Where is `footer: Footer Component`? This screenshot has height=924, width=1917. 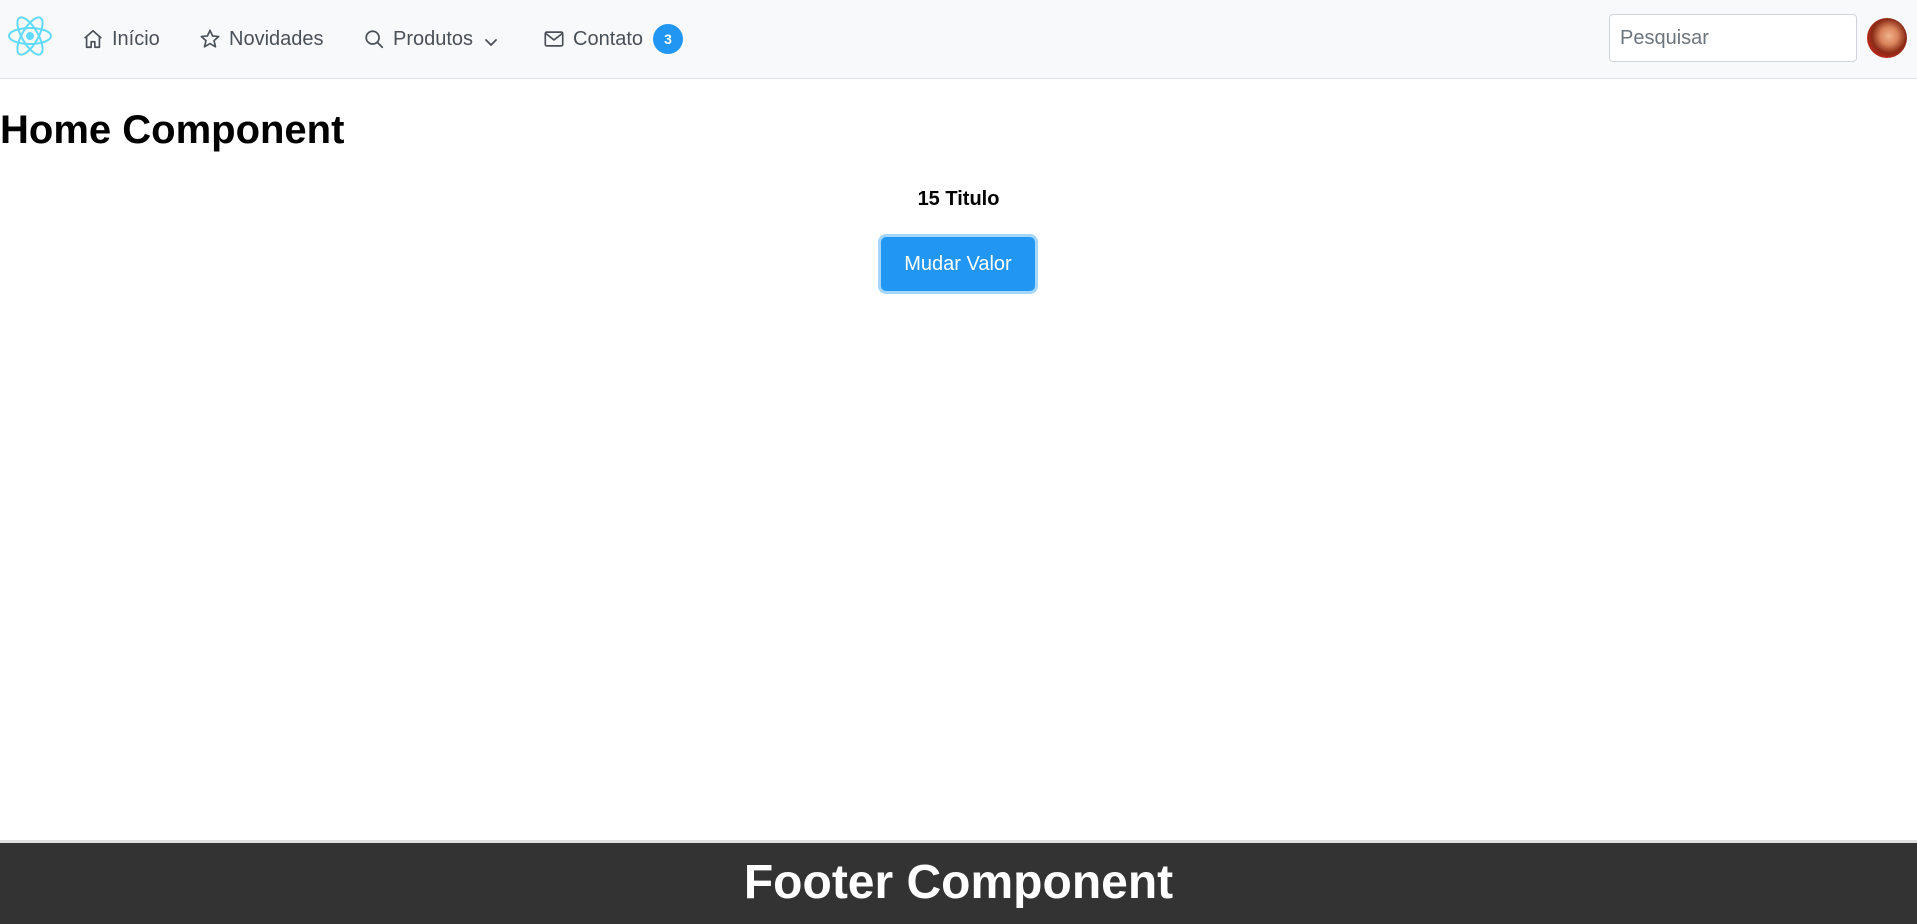 footer: Footer Component is located at coordinates (958, 882).